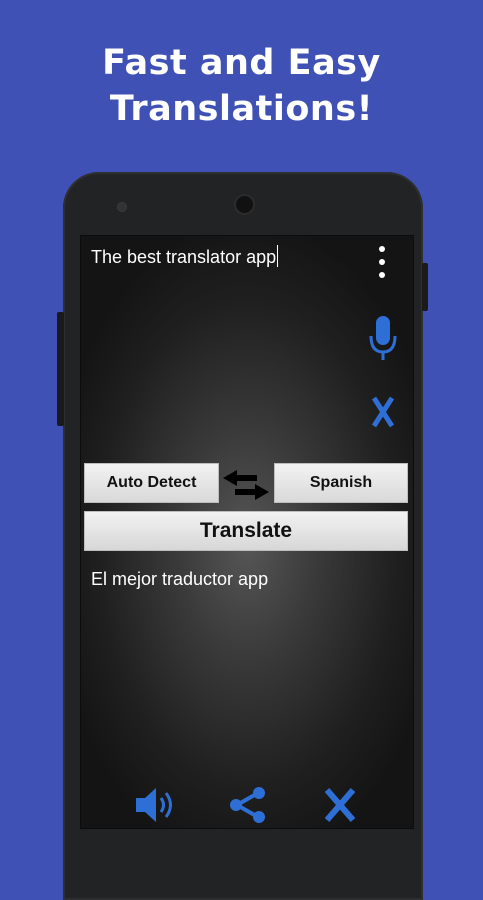 Image resolution: width=483 pixels, height=900 pixels. I want to click on source-language-button: Auto Detect, so click(151, 483).